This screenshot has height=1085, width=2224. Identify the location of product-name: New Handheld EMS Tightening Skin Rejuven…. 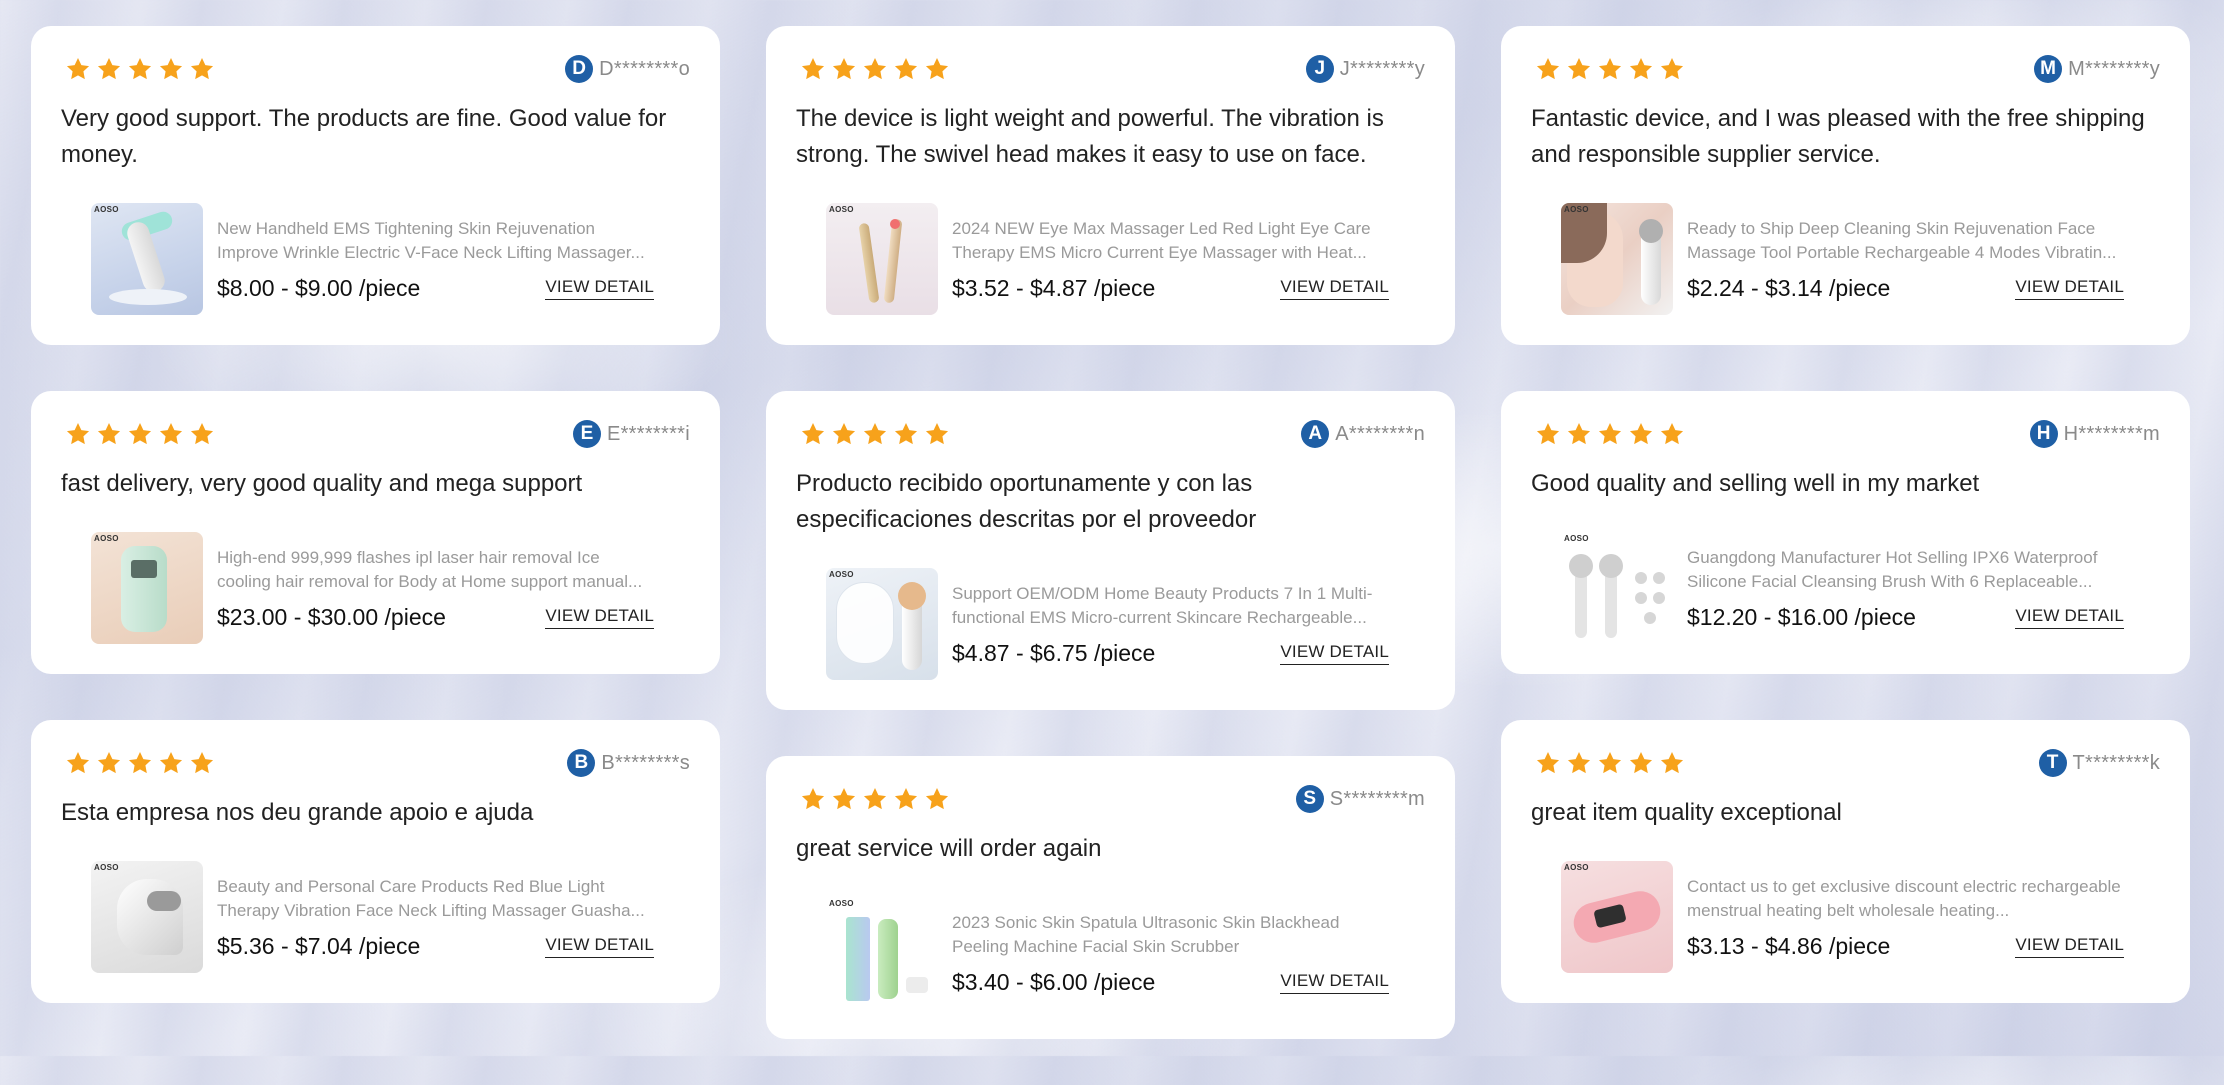
(437, 241).